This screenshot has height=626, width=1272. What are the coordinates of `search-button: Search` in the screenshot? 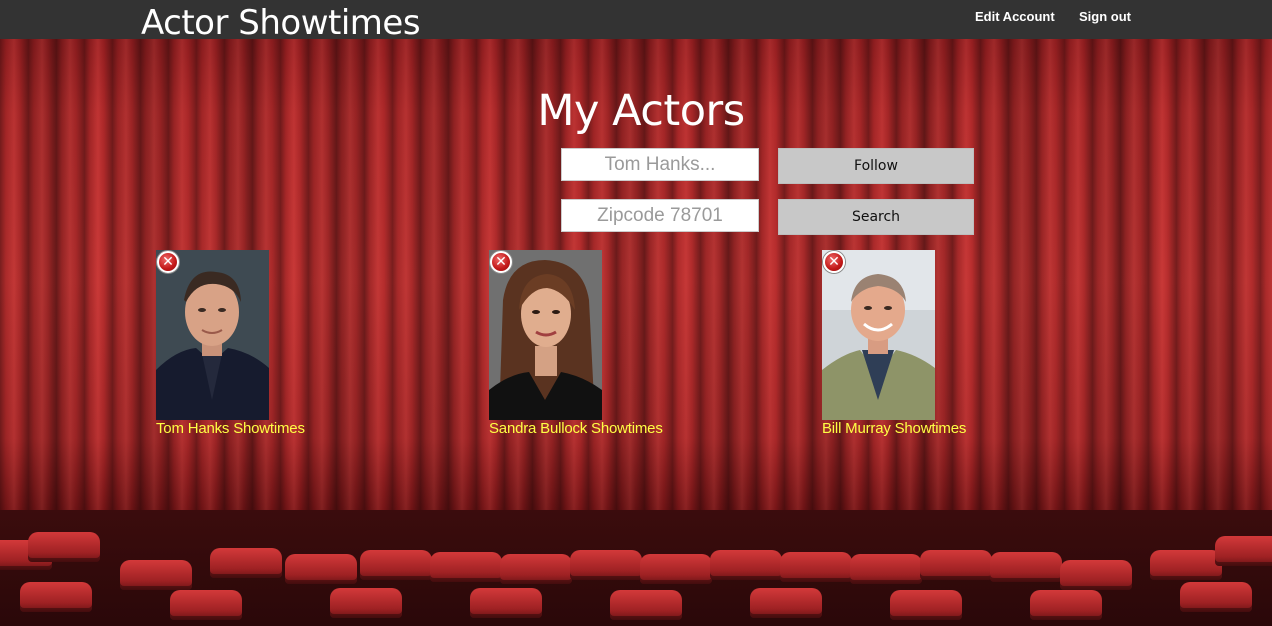 It's located at (876, 217).